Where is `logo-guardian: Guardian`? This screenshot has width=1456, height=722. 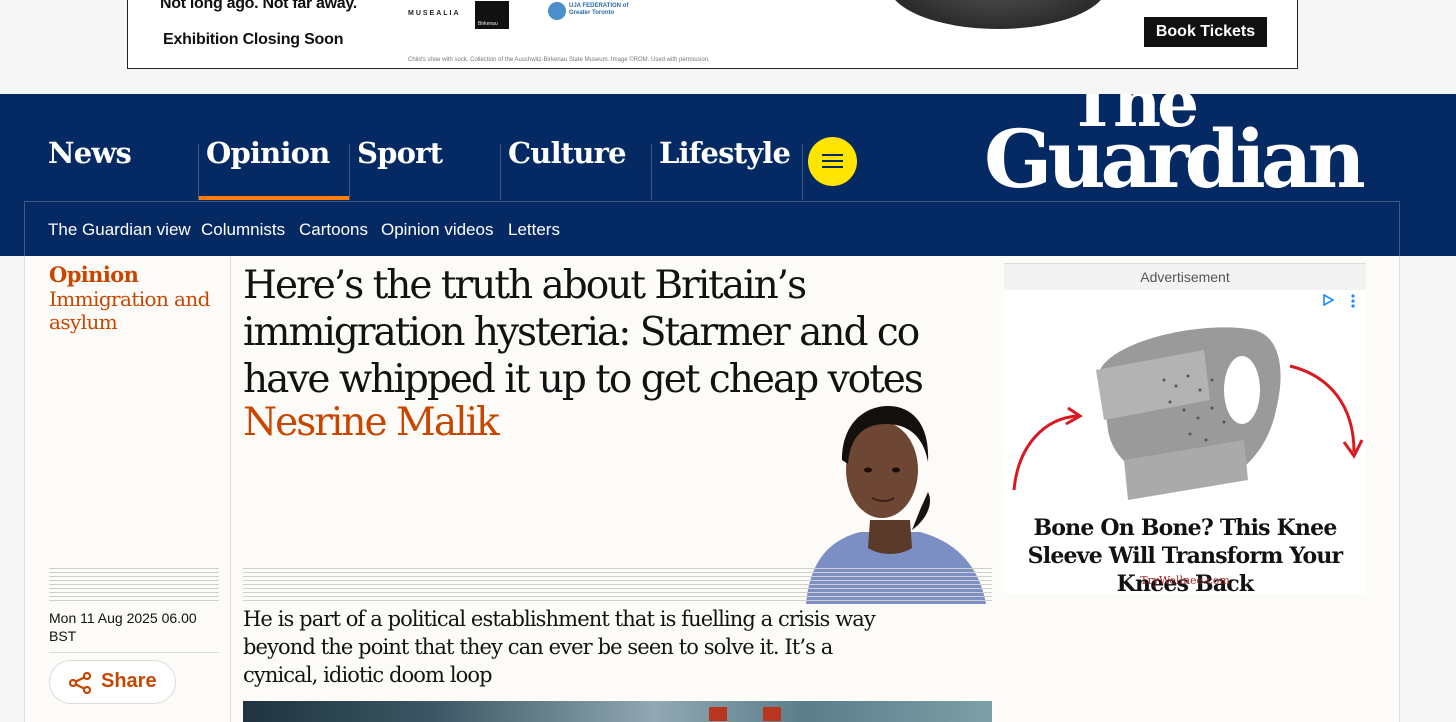 logo-guardian: Guardian is located at coordinates (1175, 153).